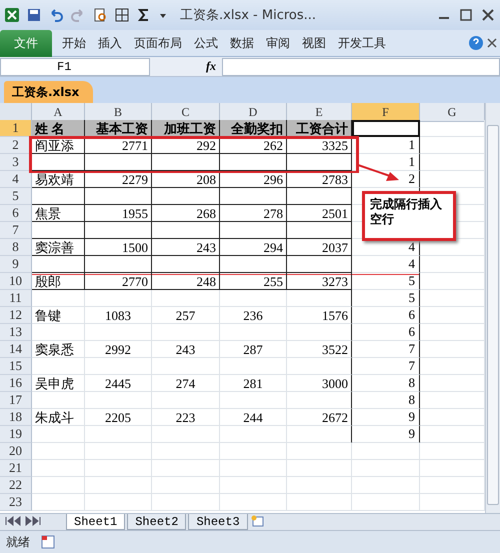  What do you see at coordinates (16, 349) in the screenshot?
I see `row-header: 14` at bounding box center [16, 349].